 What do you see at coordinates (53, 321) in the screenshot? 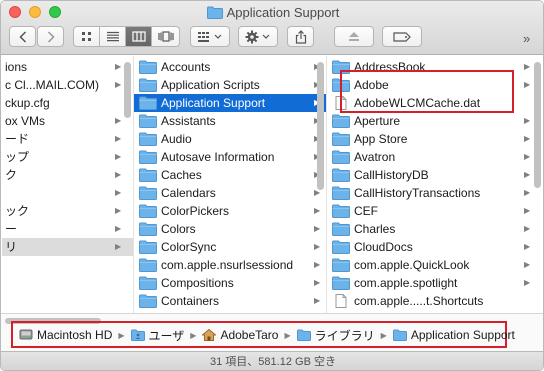
I see `horizontal-scrollbar` at bounding box center [53, 321].